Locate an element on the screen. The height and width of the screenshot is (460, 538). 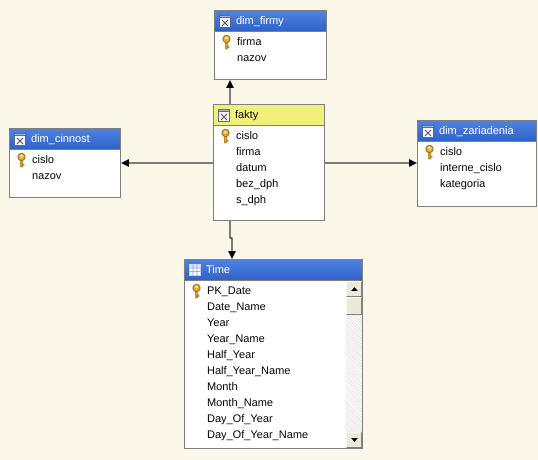
table-header: Time is located at coordinates (273, 270).